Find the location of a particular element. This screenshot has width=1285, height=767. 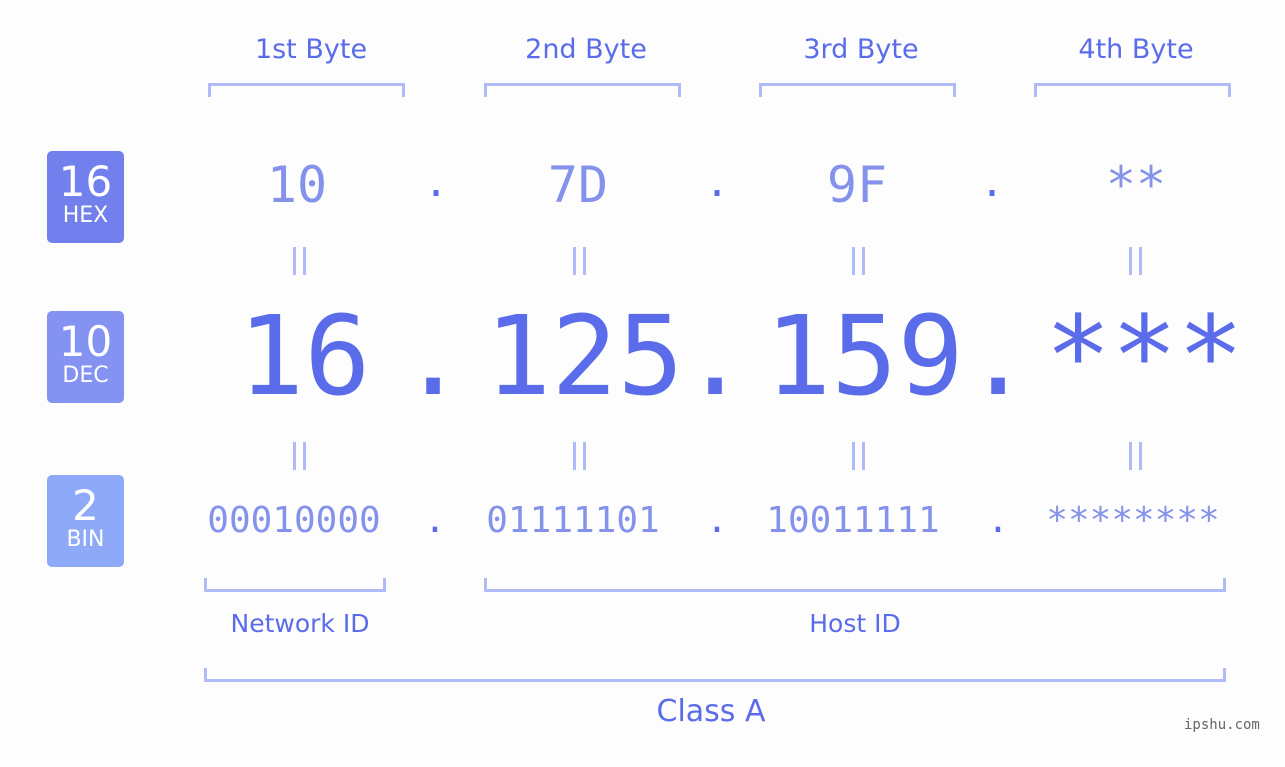

dec-byte-2: 125 is located at coordinates (584, 356).